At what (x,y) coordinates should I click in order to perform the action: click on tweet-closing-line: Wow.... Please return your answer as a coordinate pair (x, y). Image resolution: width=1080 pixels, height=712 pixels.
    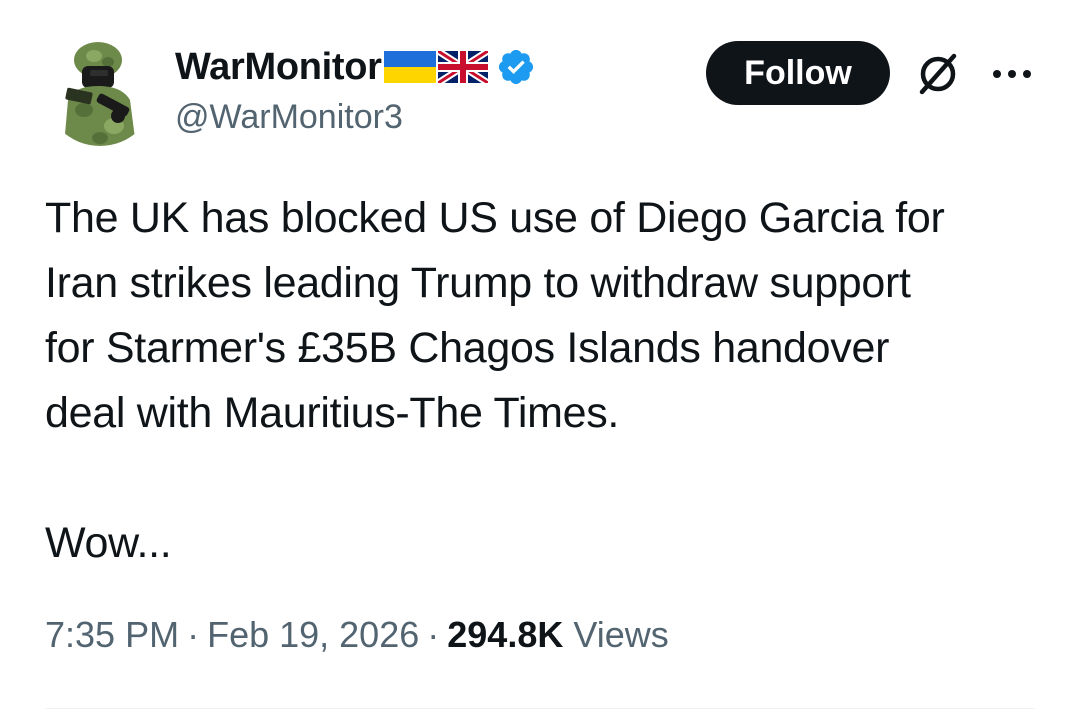
    Looking at the image, I should click on (108, 543).